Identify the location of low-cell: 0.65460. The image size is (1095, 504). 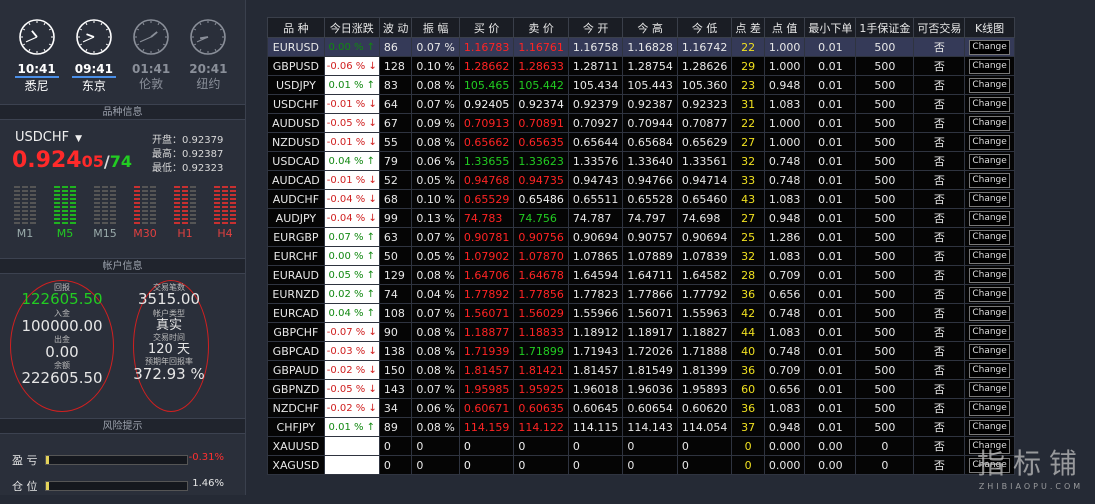
(704, 199).